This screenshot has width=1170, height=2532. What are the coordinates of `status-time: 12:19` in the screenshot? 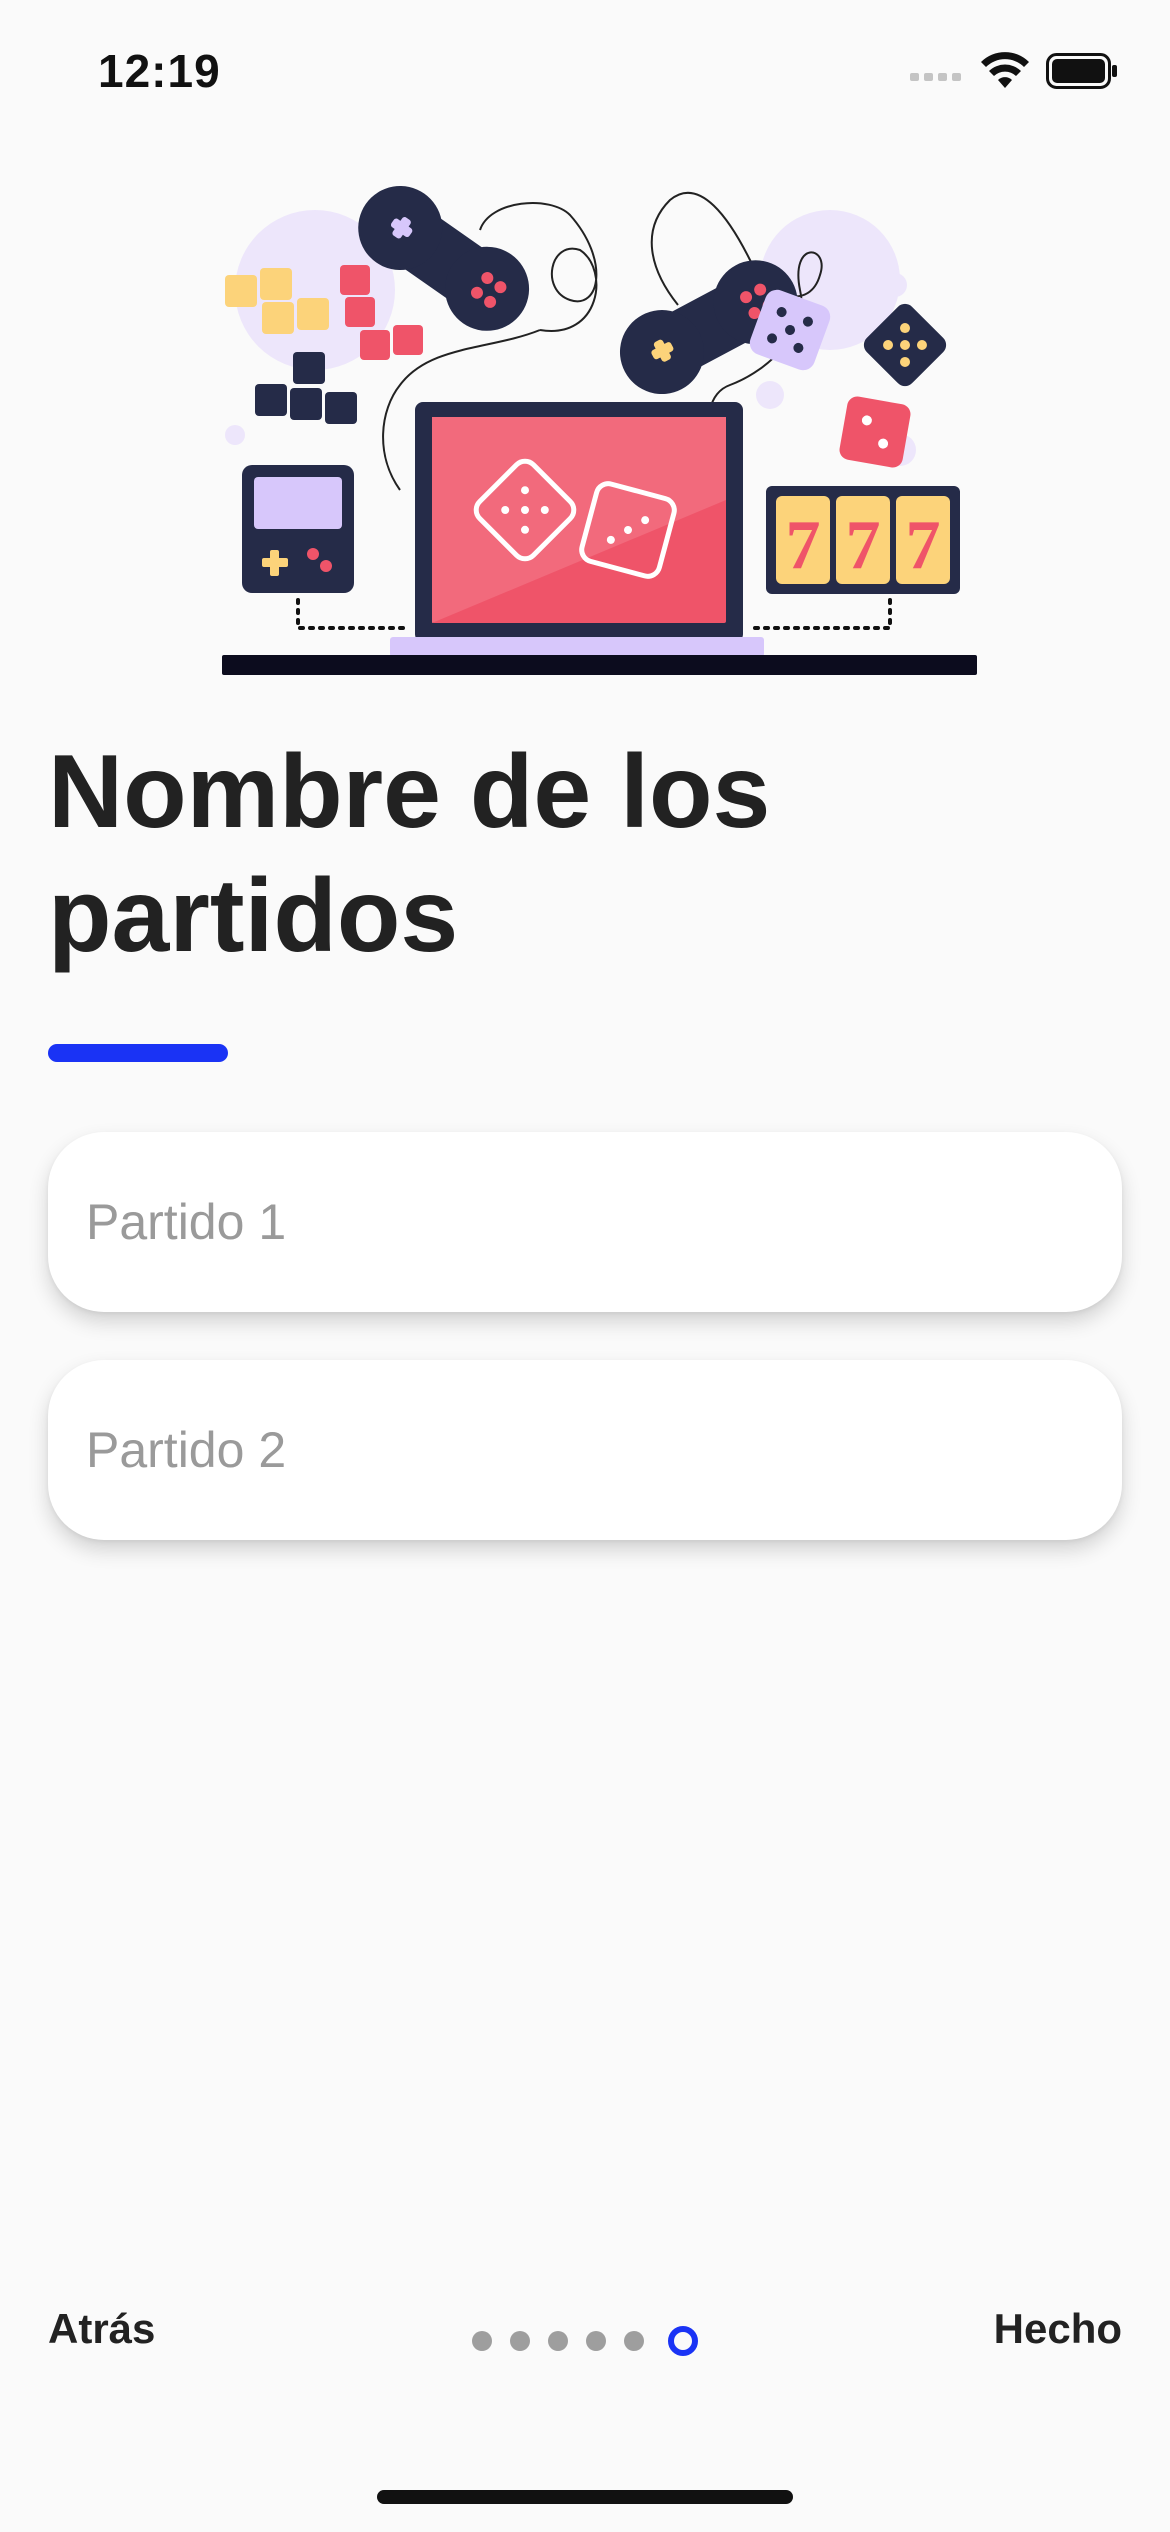 It's located at (159, 71).